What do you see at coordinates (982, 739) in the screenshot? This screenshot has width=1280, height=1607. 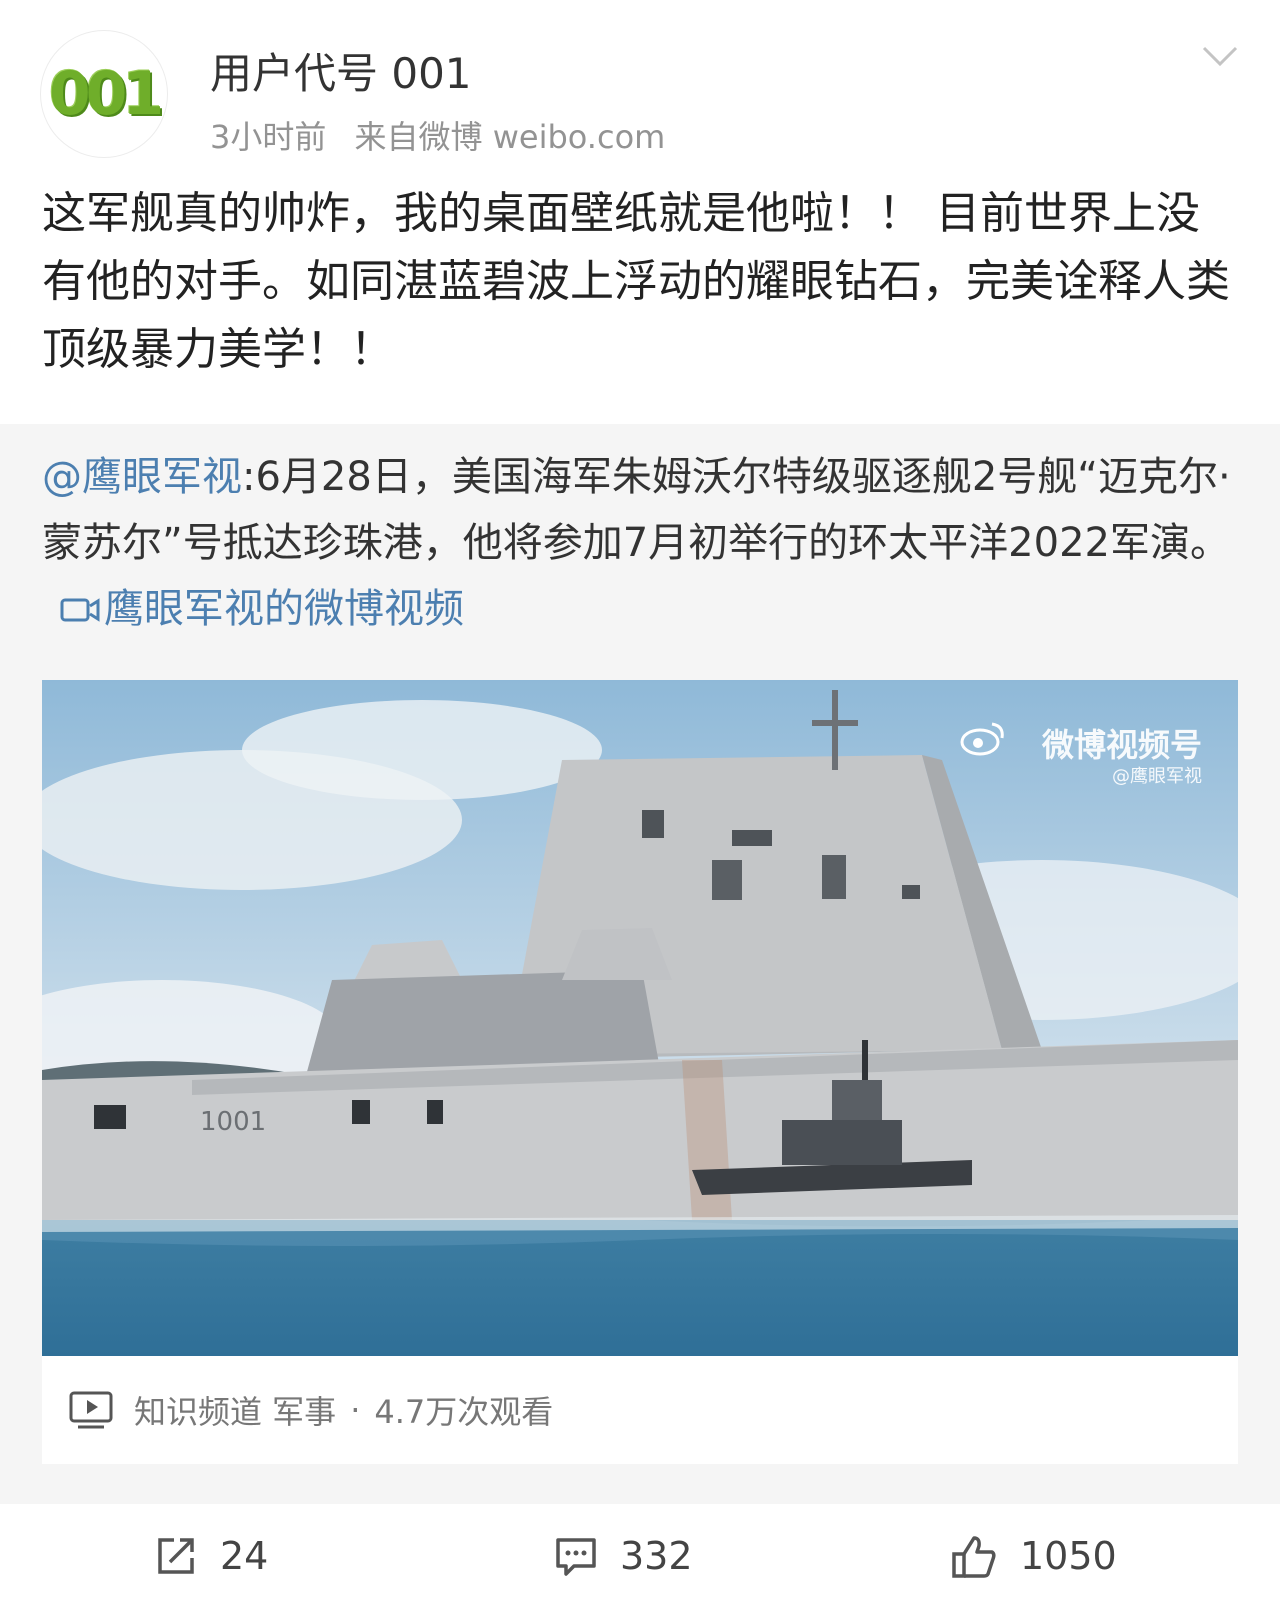 I see `weibo-logo-icon` at bounding box center [982, 739].